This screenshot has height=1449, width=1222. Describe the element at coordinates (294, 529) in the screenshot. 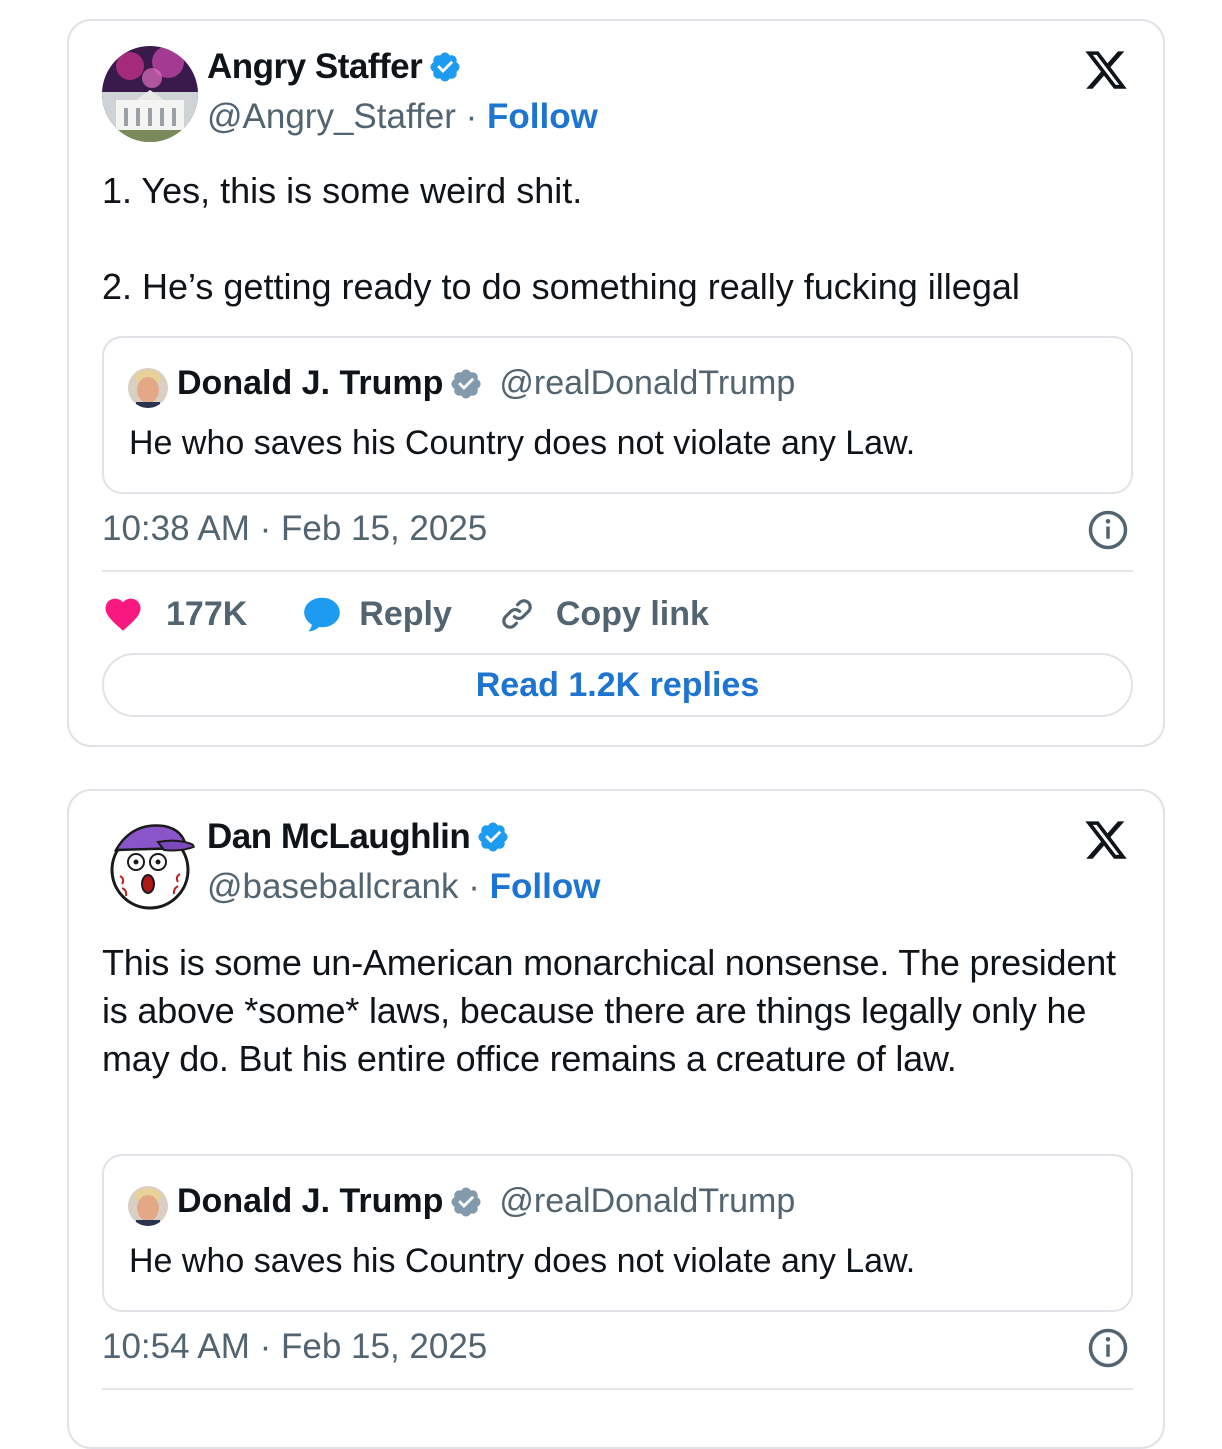

I see `tweet-timestamp: 10:38 AM · Feb 15, 2025` at that location.